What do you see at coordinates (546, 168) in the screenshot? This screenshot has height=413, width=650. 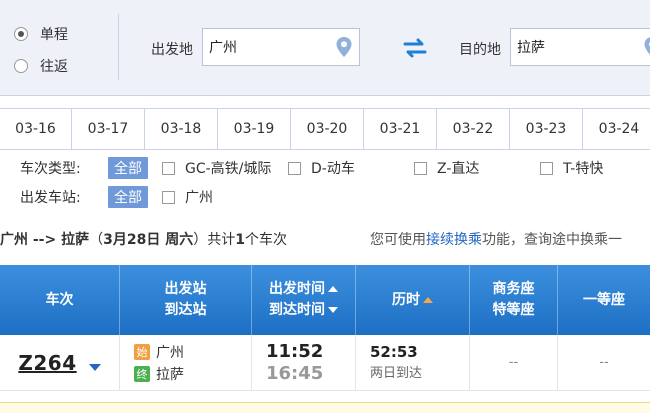 I see `t-checkbox` at bounding box center [546, 168].